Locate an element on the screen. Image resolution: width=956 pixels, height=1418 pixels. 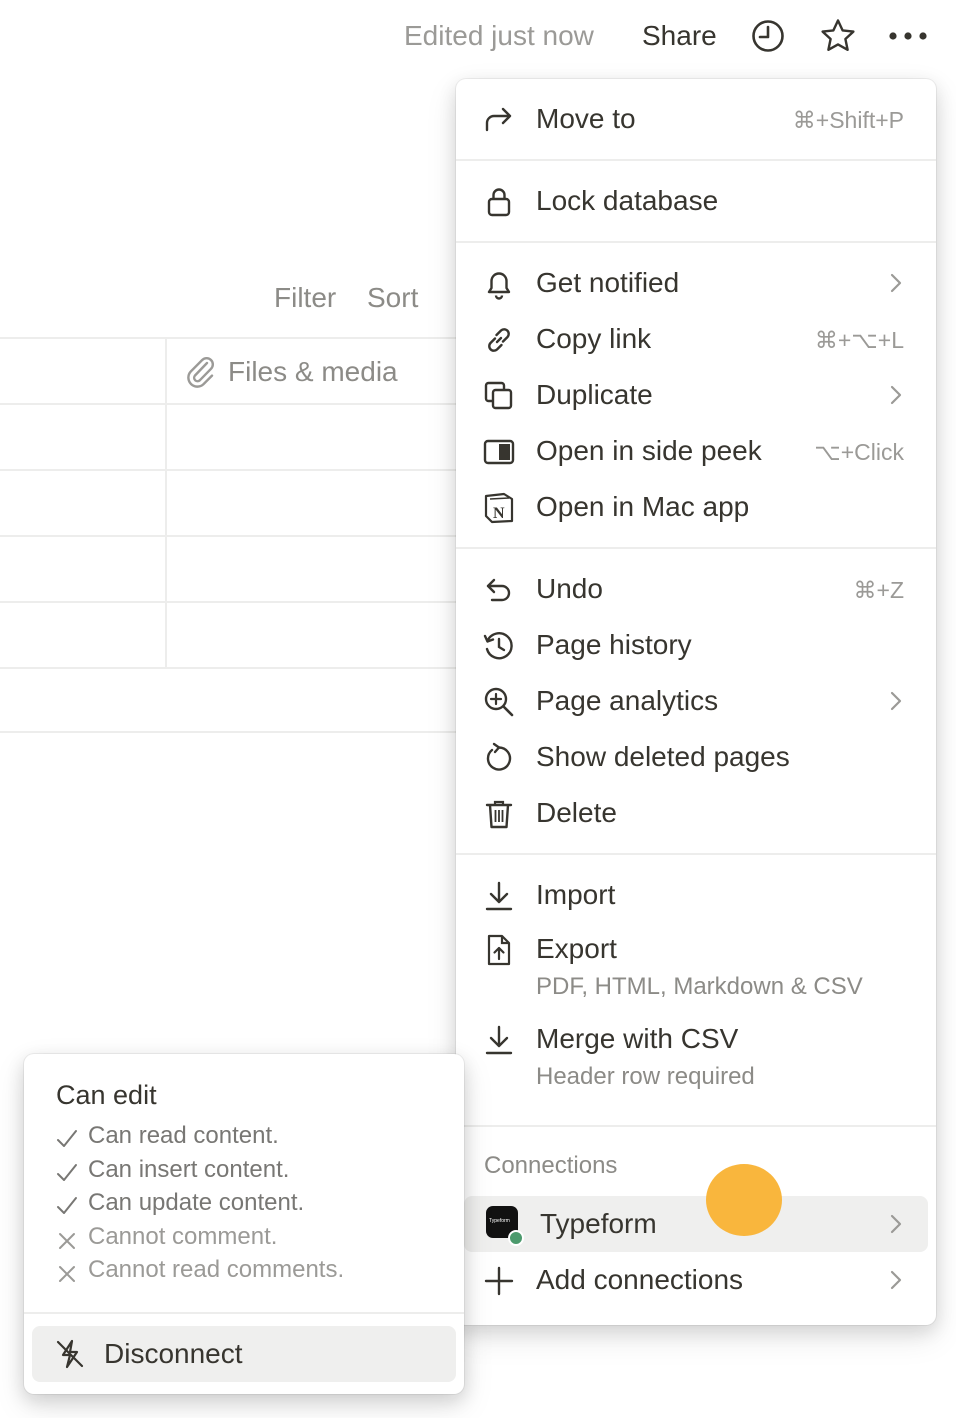
permission-item: Cannot read comments. is located at coordinates (254, 1271).